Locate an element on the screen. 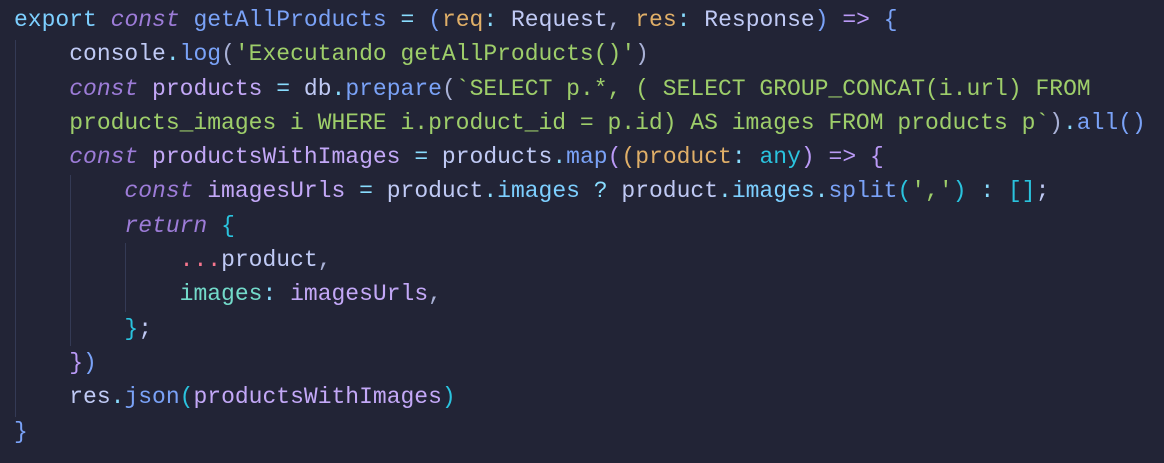  code-token: [] is located at coordinates (1021, 191).